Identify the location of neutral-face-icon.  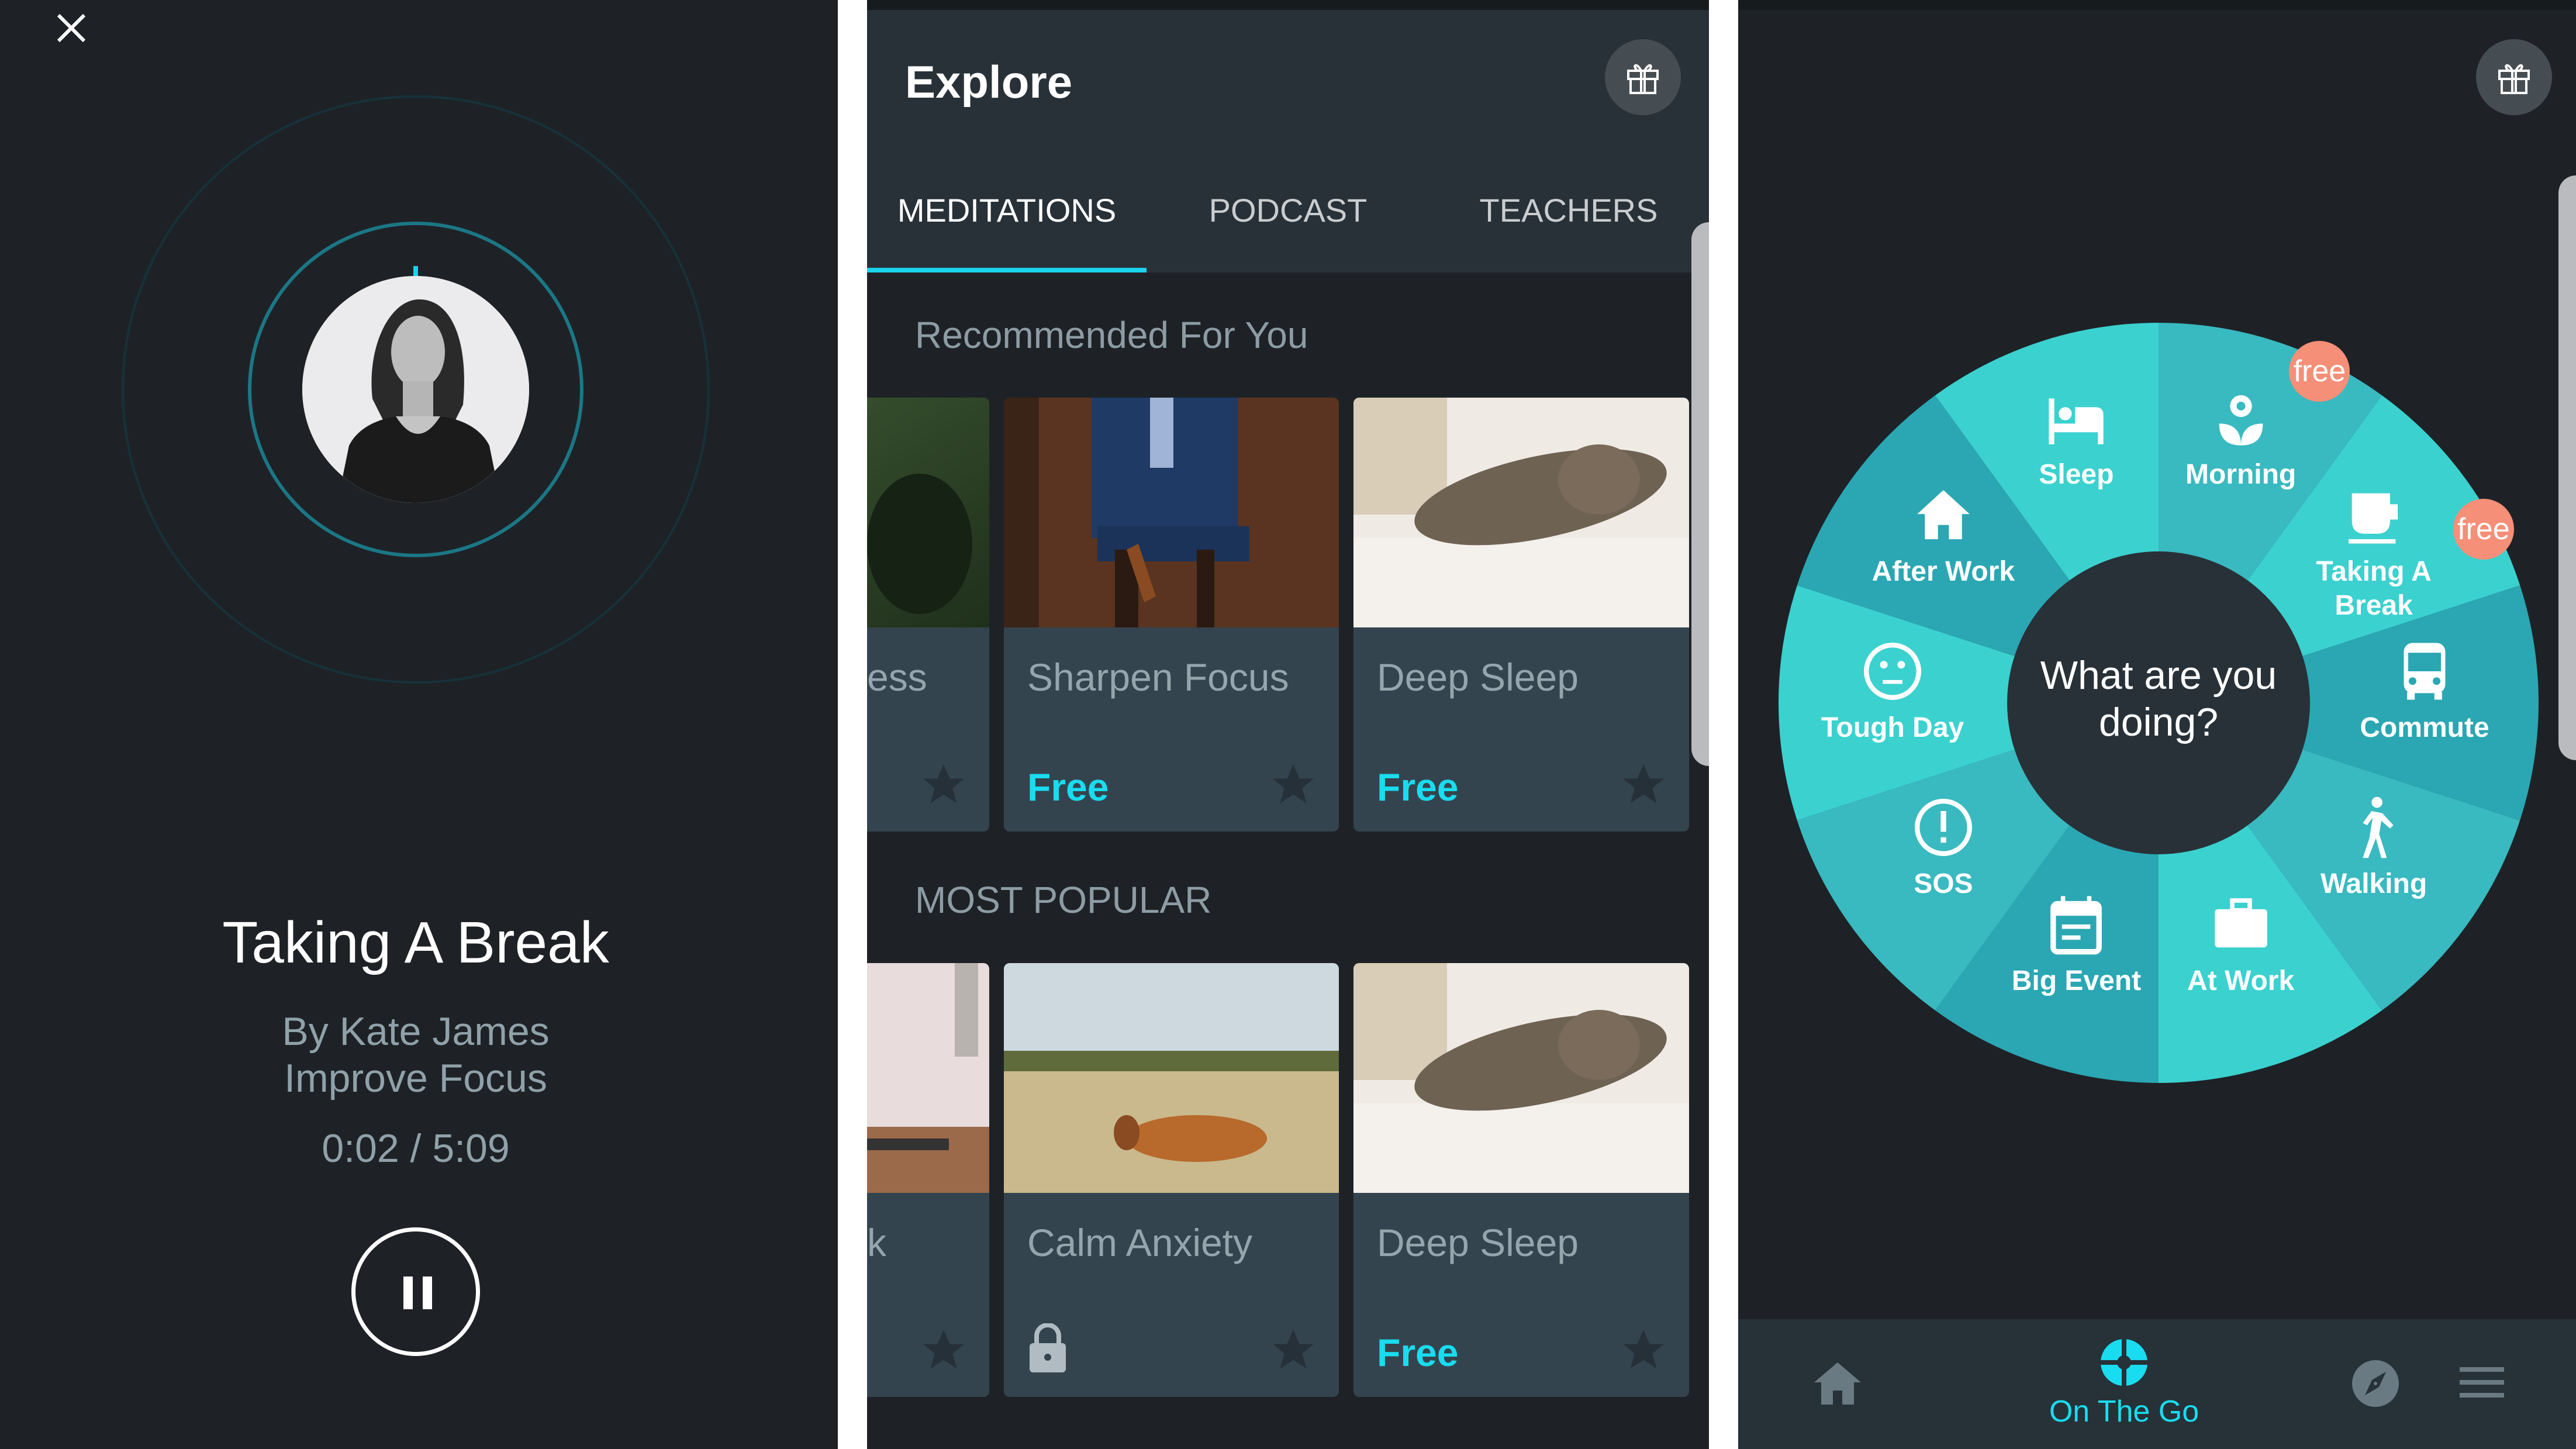
(1892, 671).